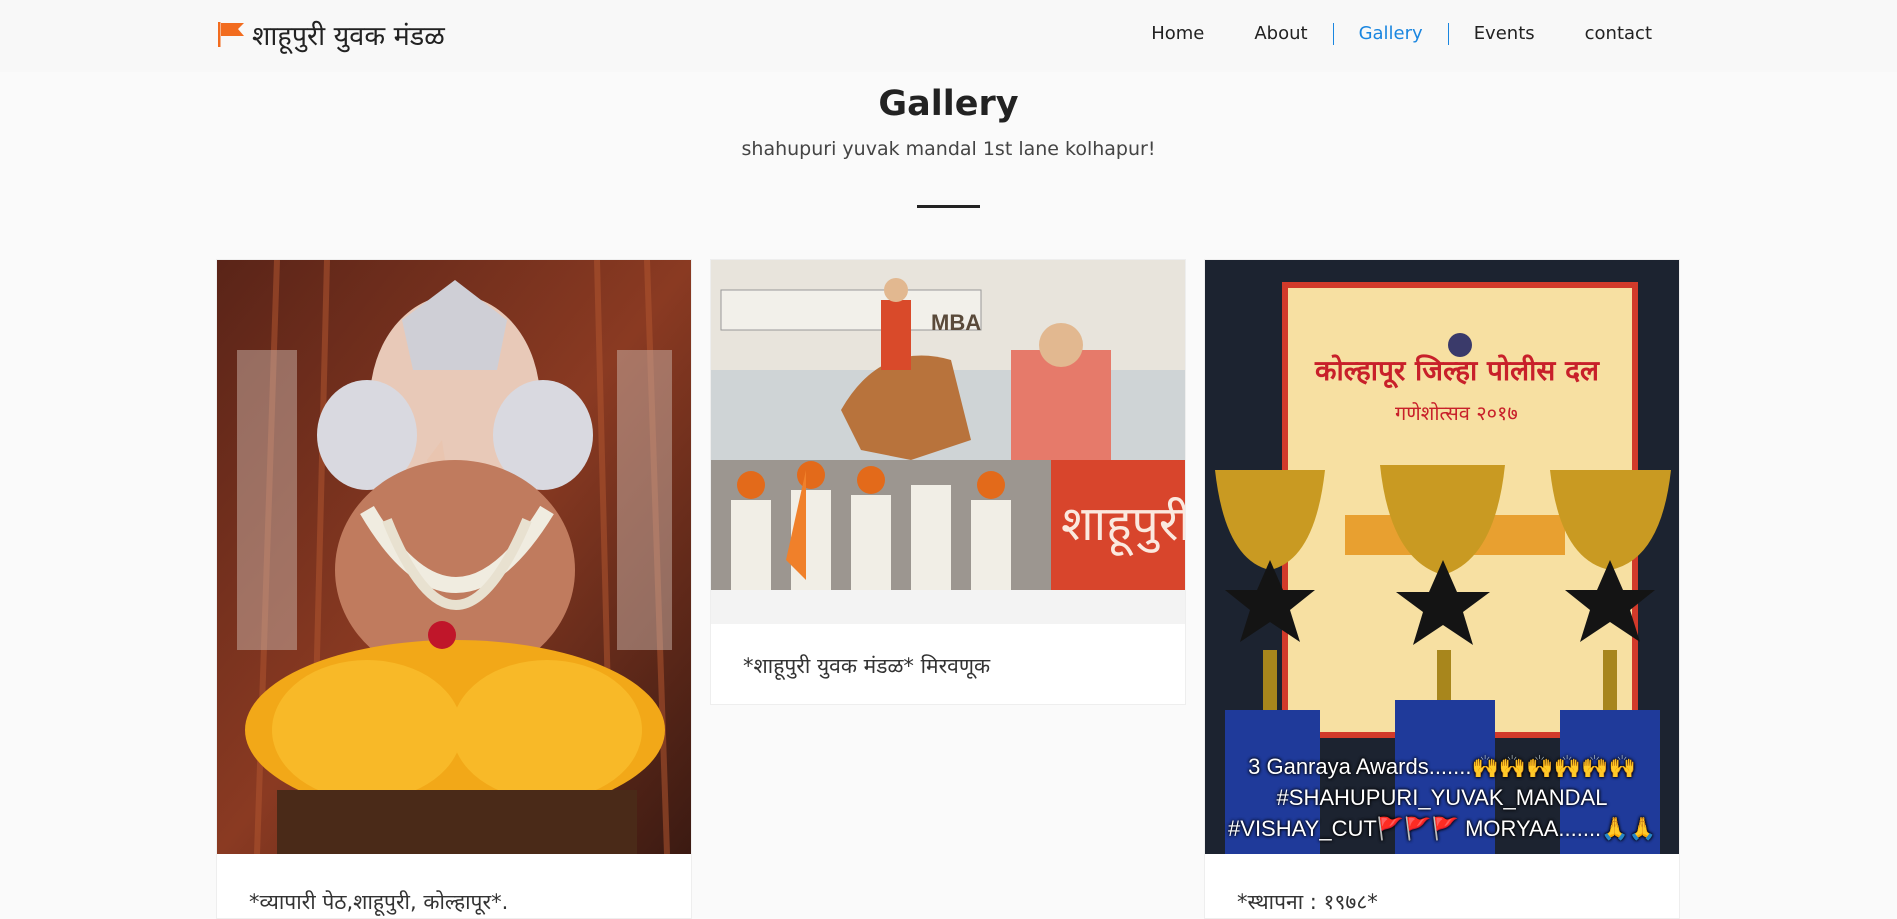  I want to click on nav-contact: contact, so click(1618, 34).